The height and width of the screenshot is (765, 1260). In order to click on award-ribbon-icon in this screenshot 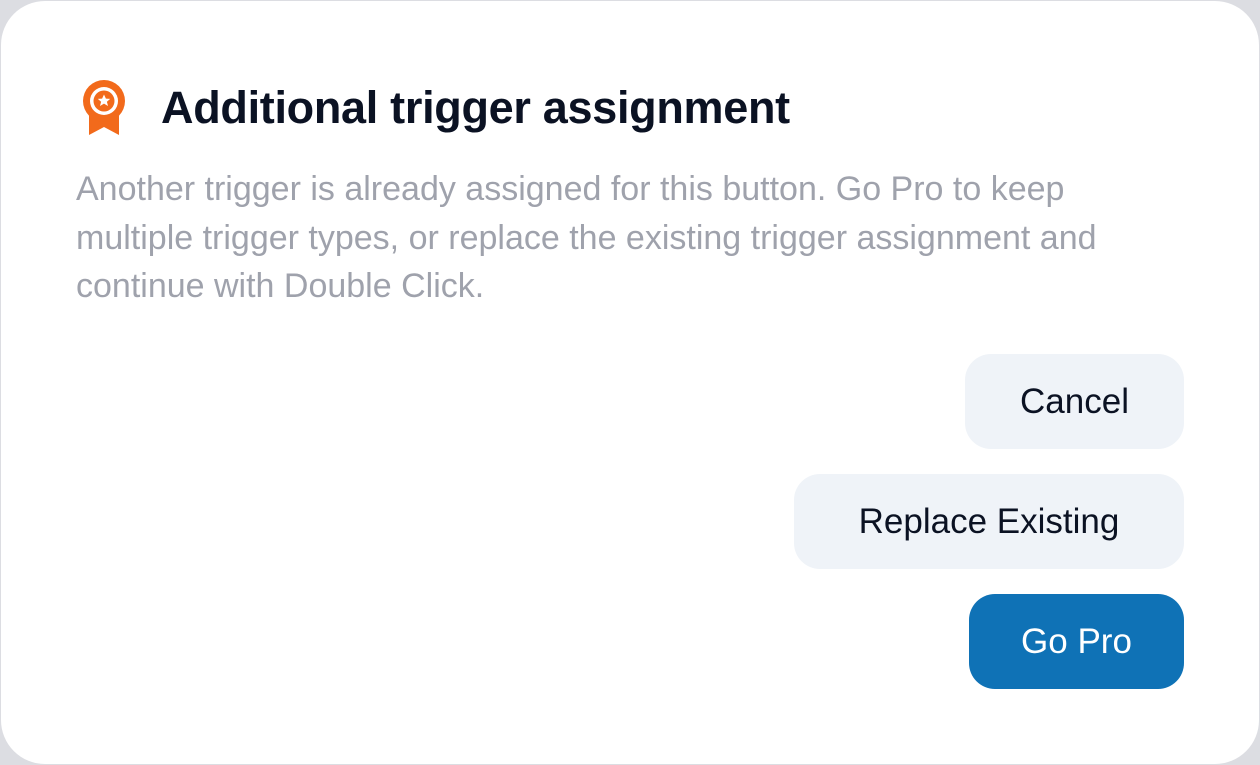, I will do `click(104, 107)`.